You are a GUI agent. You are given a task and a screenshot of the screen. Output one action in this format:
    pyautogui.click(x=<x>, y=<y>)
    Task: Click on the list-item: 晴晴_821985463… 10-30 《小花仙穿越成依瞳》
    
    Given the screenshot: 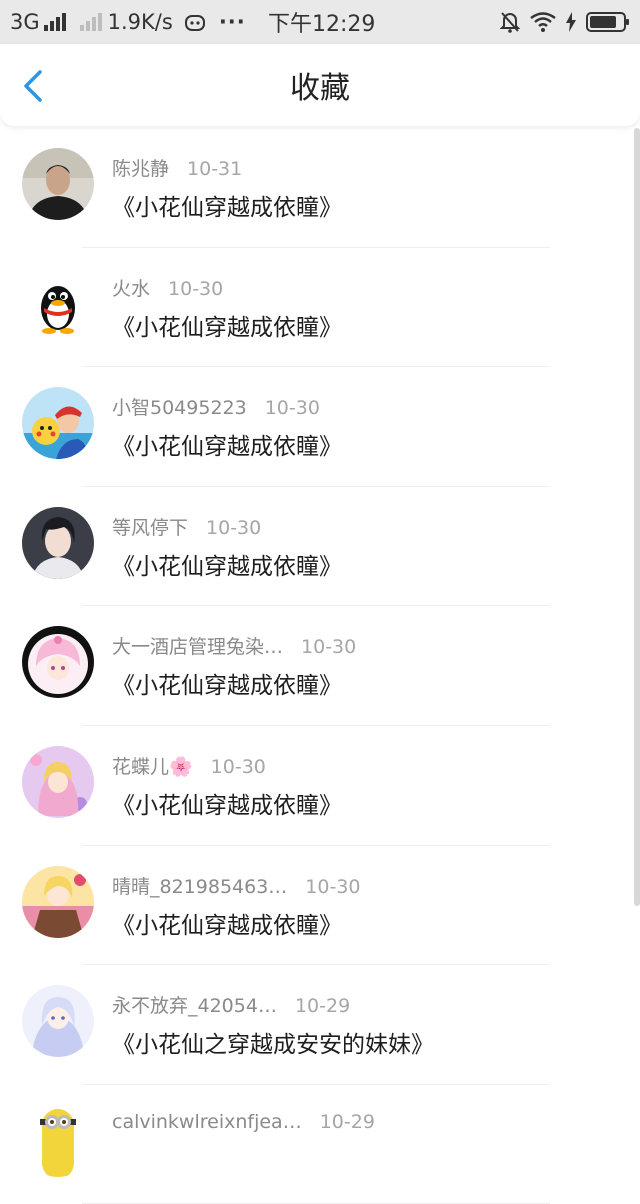 What is the action you would take?
    pyautogui.click(x=320, y=906)
    